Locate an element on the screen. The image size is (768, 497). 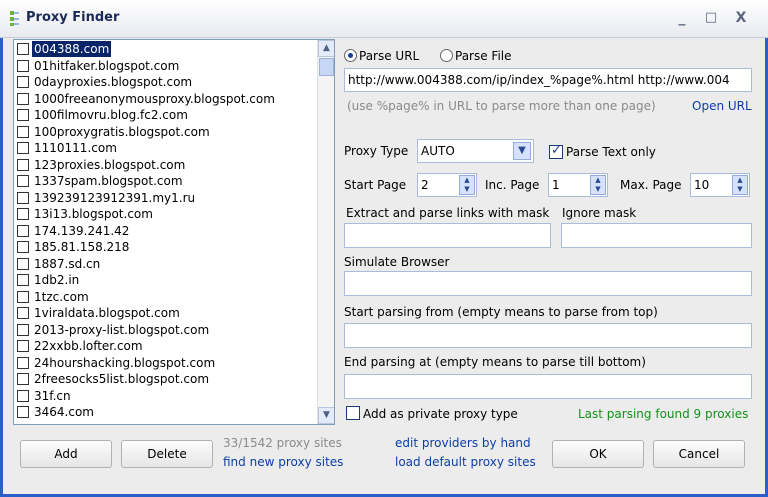
max-page-stepper: 10 ▲ ▼ is located at coordinates (720, 185).